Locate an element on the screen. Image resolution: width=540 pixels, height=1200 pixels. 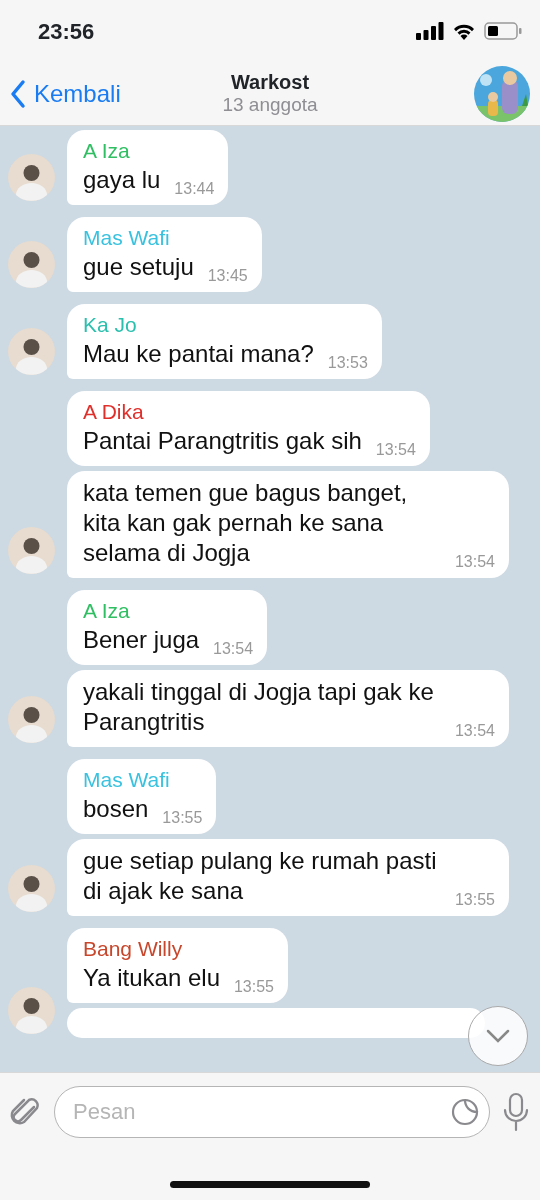
chevron-down-icon is located at coordinates (498, 1036).